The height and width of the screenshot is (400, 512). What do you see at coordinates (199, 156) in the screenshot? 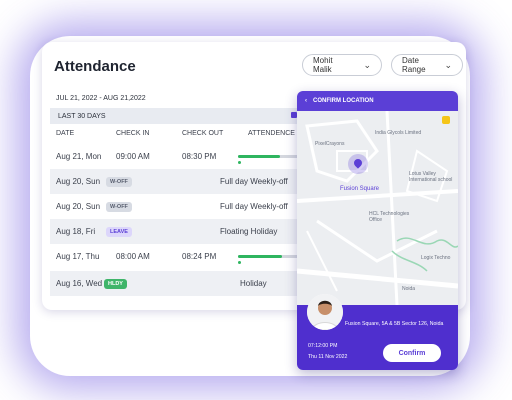
I see `row-check-out: 08:30 PM` at bounding box center [199, 156].